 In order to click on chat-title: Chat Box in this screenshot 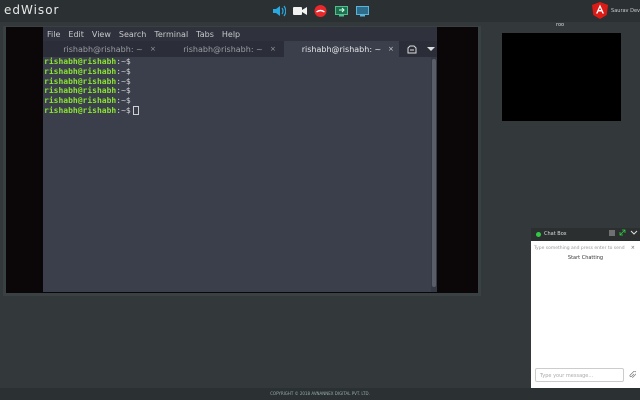, I will do `click(555, 234)`.